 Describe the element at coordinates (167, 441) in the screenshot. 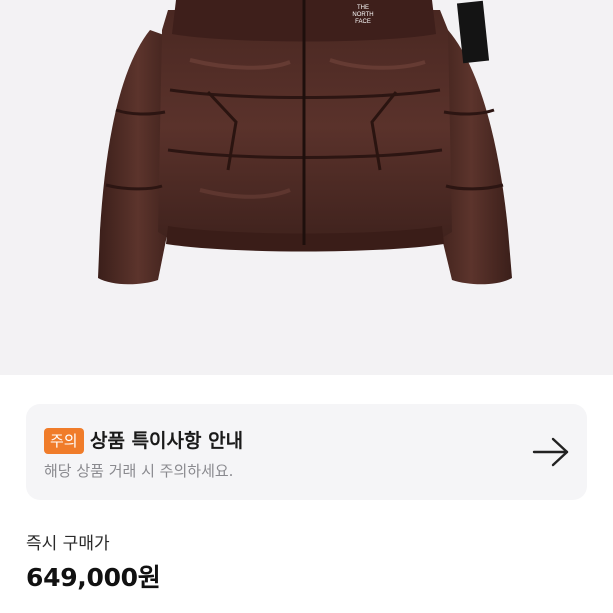

I see `notice-title: 상품 특이사항 안내` at that location.